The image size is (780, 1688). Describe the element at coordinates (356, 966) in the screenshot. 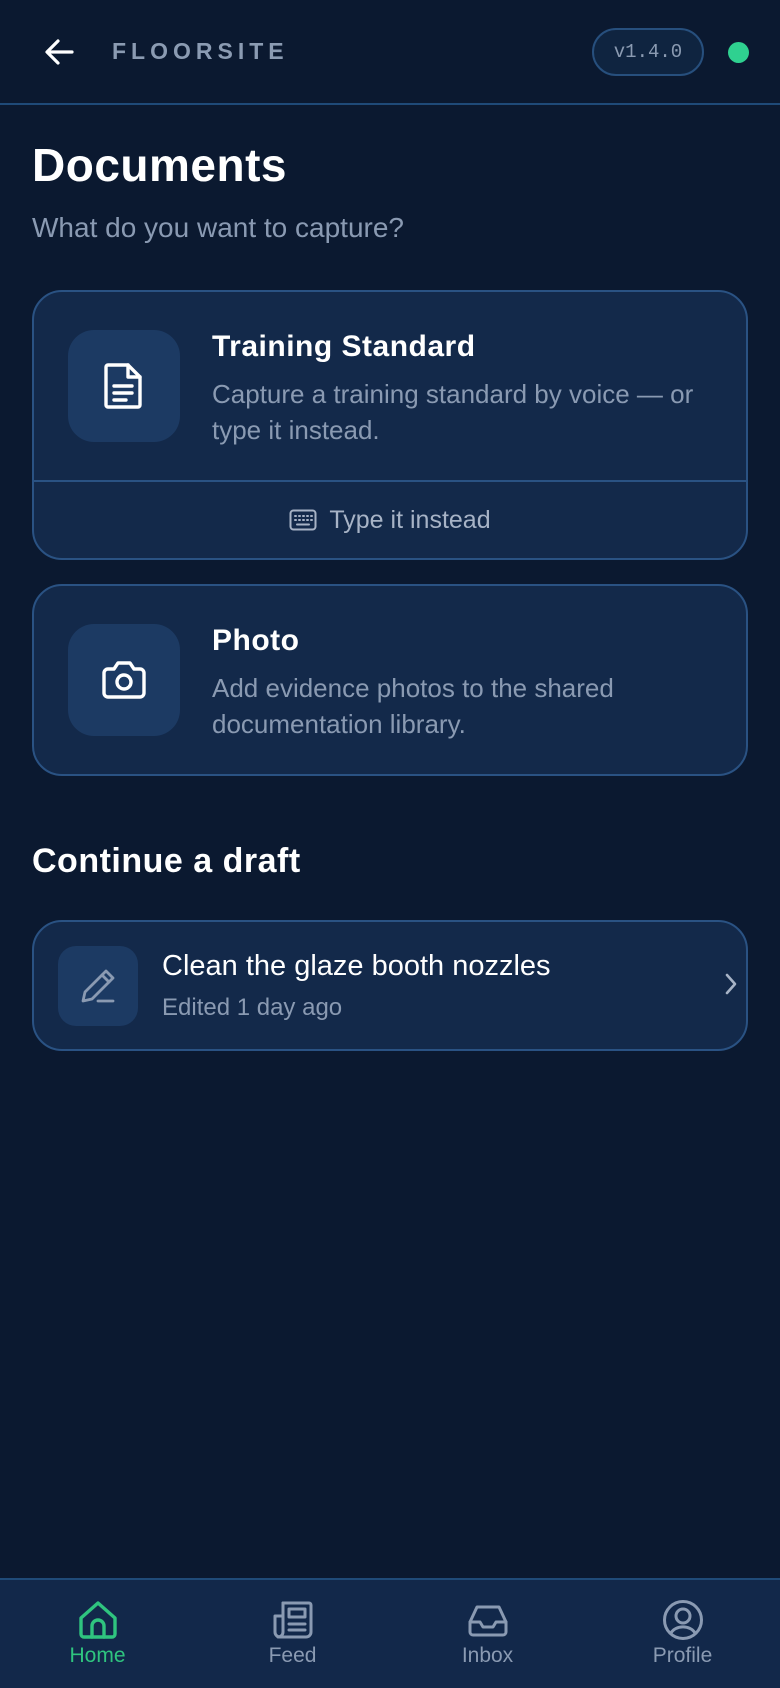

I see `draft-title: Clean the glaze booth nozzles` at that location.